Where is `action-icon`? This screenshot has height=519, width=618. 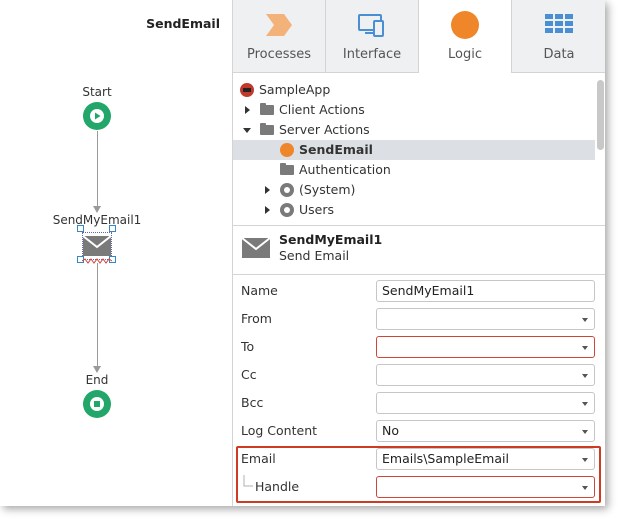
action-icon is located at coordinates (287, 150).